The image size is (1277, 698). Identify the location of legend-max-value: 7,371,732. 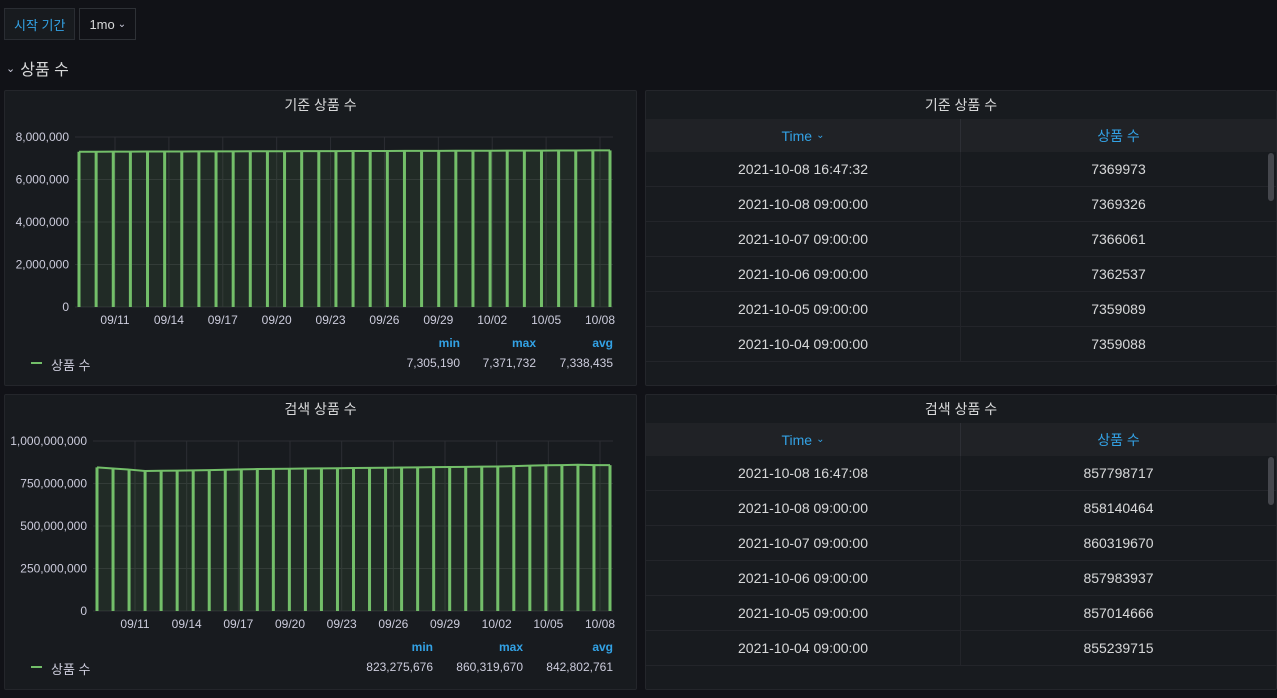
(509, 363).